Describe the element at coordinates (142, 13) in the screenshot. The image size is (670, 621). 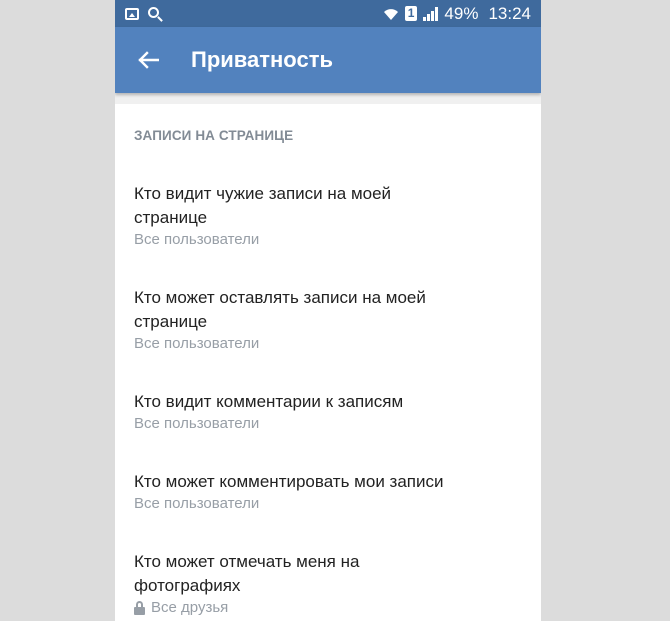
I see `status-bar-left` at that location.